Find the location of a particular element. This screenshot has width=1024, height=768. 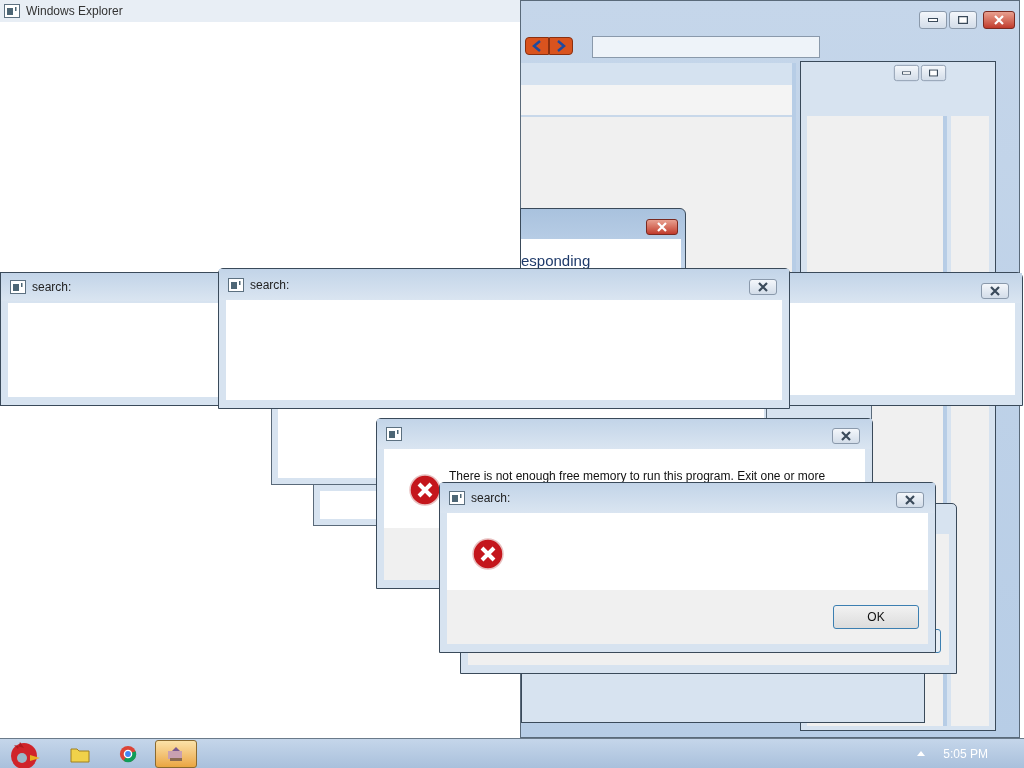

taskbar-button is located at coordinates (176, 753).